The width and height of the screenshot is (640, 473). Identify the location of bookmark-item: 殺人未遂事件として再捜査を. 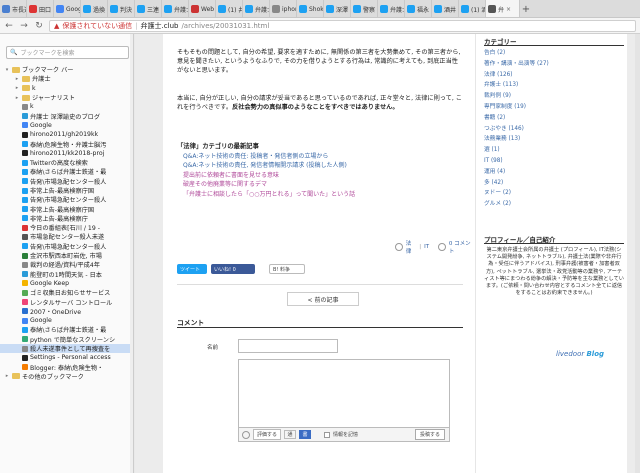
(66, 348).